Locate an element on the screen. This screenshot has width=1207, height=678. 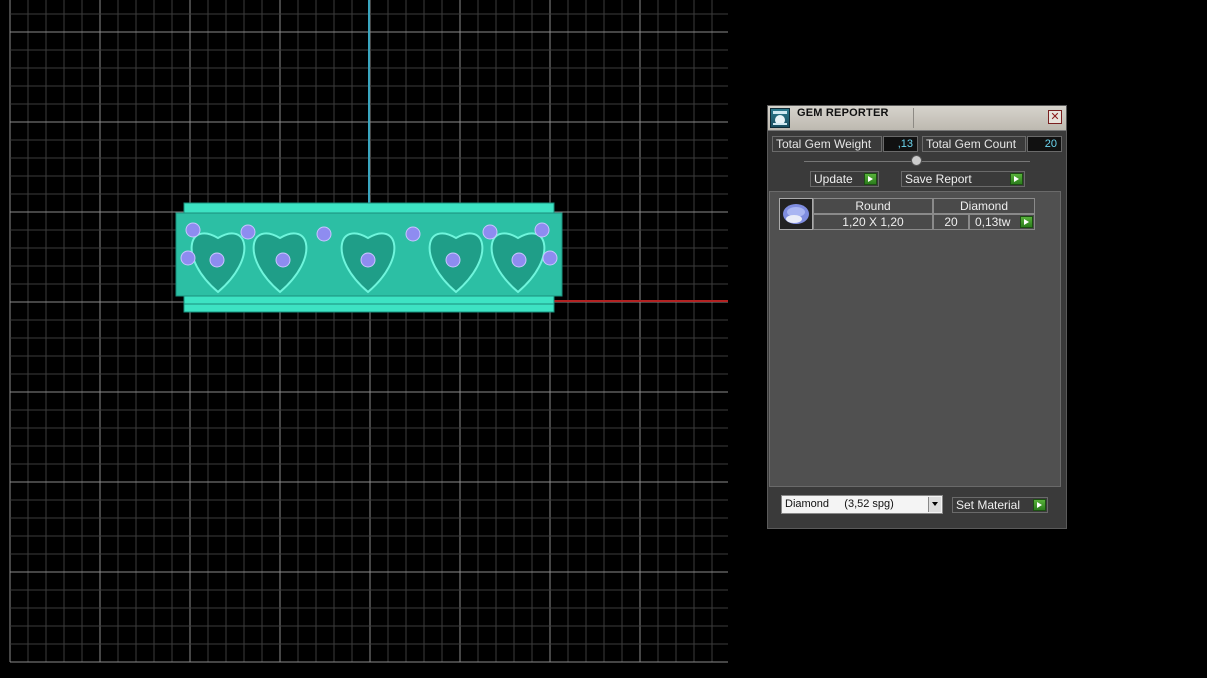
chevron-down-icon is located at coordinates (934, 504).